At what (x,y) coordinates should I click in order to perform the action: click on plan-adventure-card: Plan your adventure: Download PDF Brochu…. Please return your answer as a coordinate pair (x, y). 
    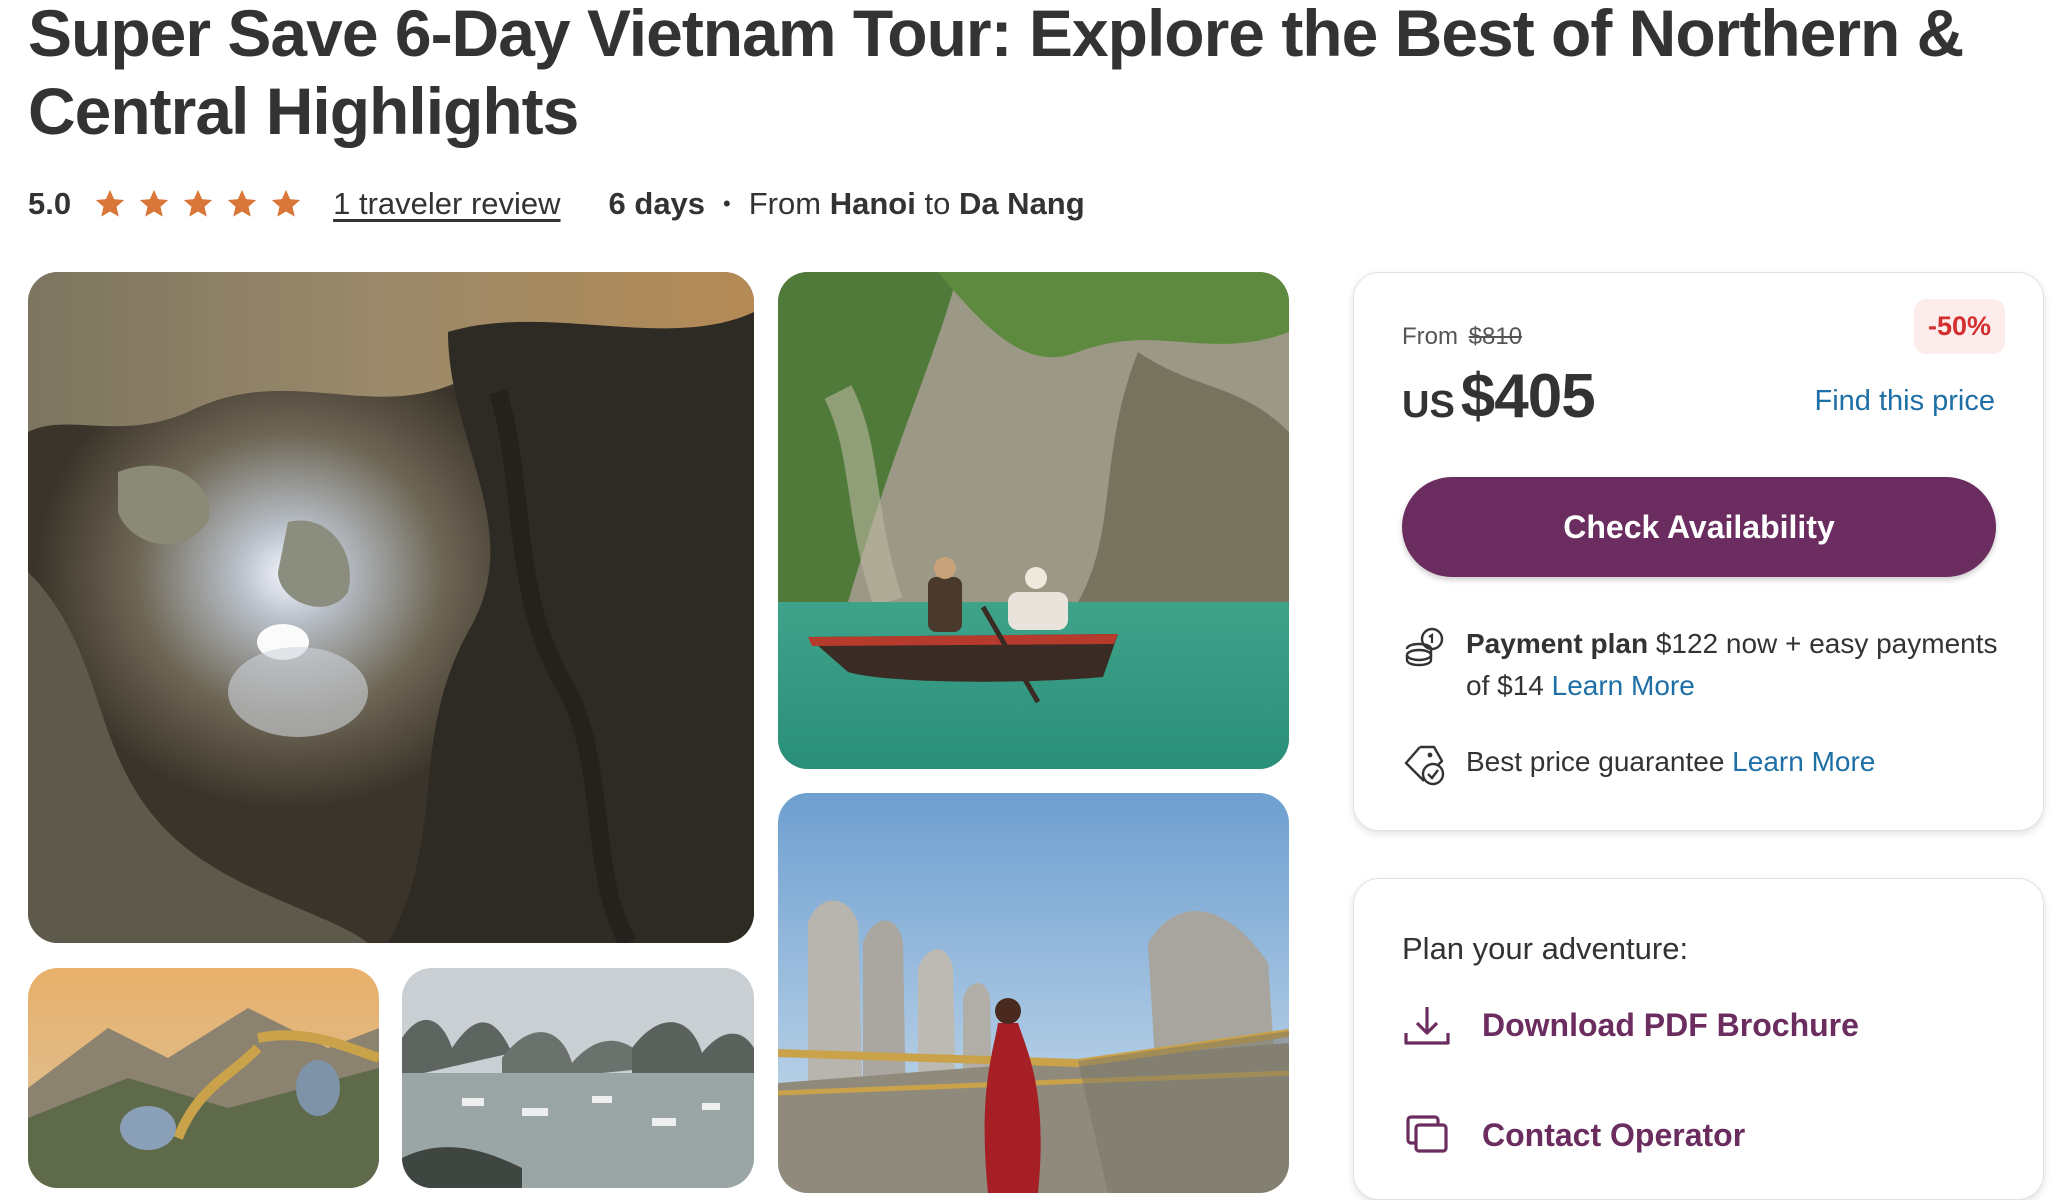
    Looking at the image, I should click on (1698, 1039).